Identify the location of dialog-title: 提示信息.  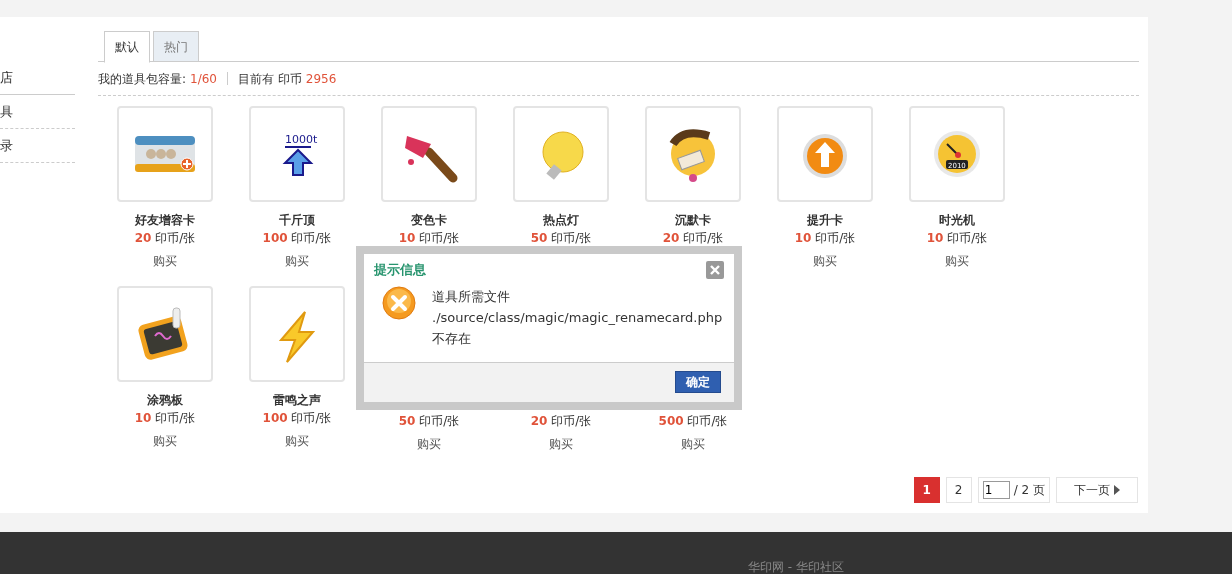
(400, 270).